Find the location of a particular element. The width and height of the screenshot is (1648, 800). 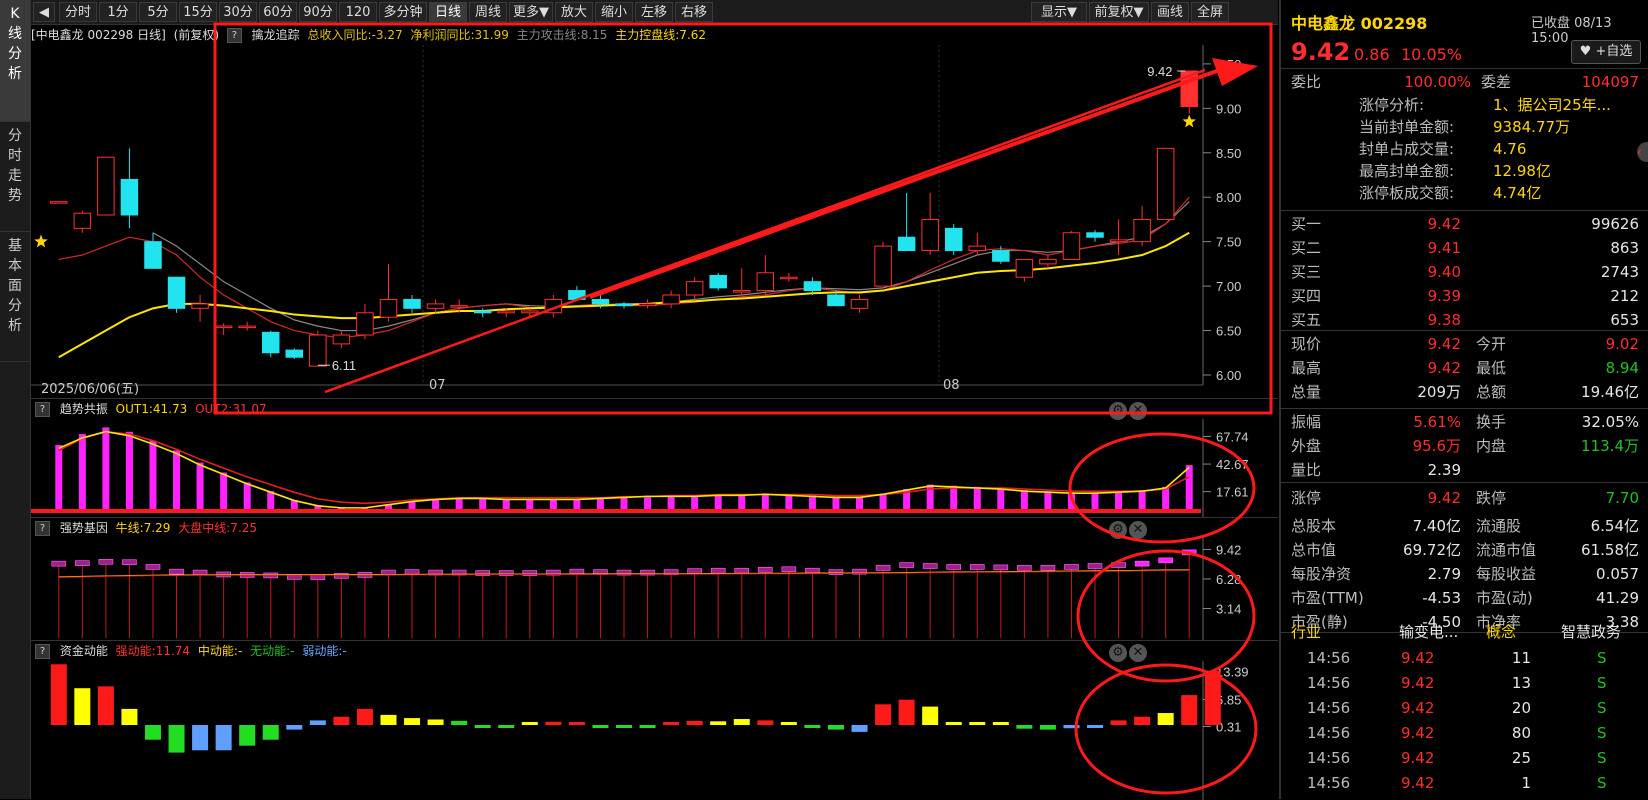

bid-row-3: 买四 9.39 212 is located at coordinates (1464, 296).